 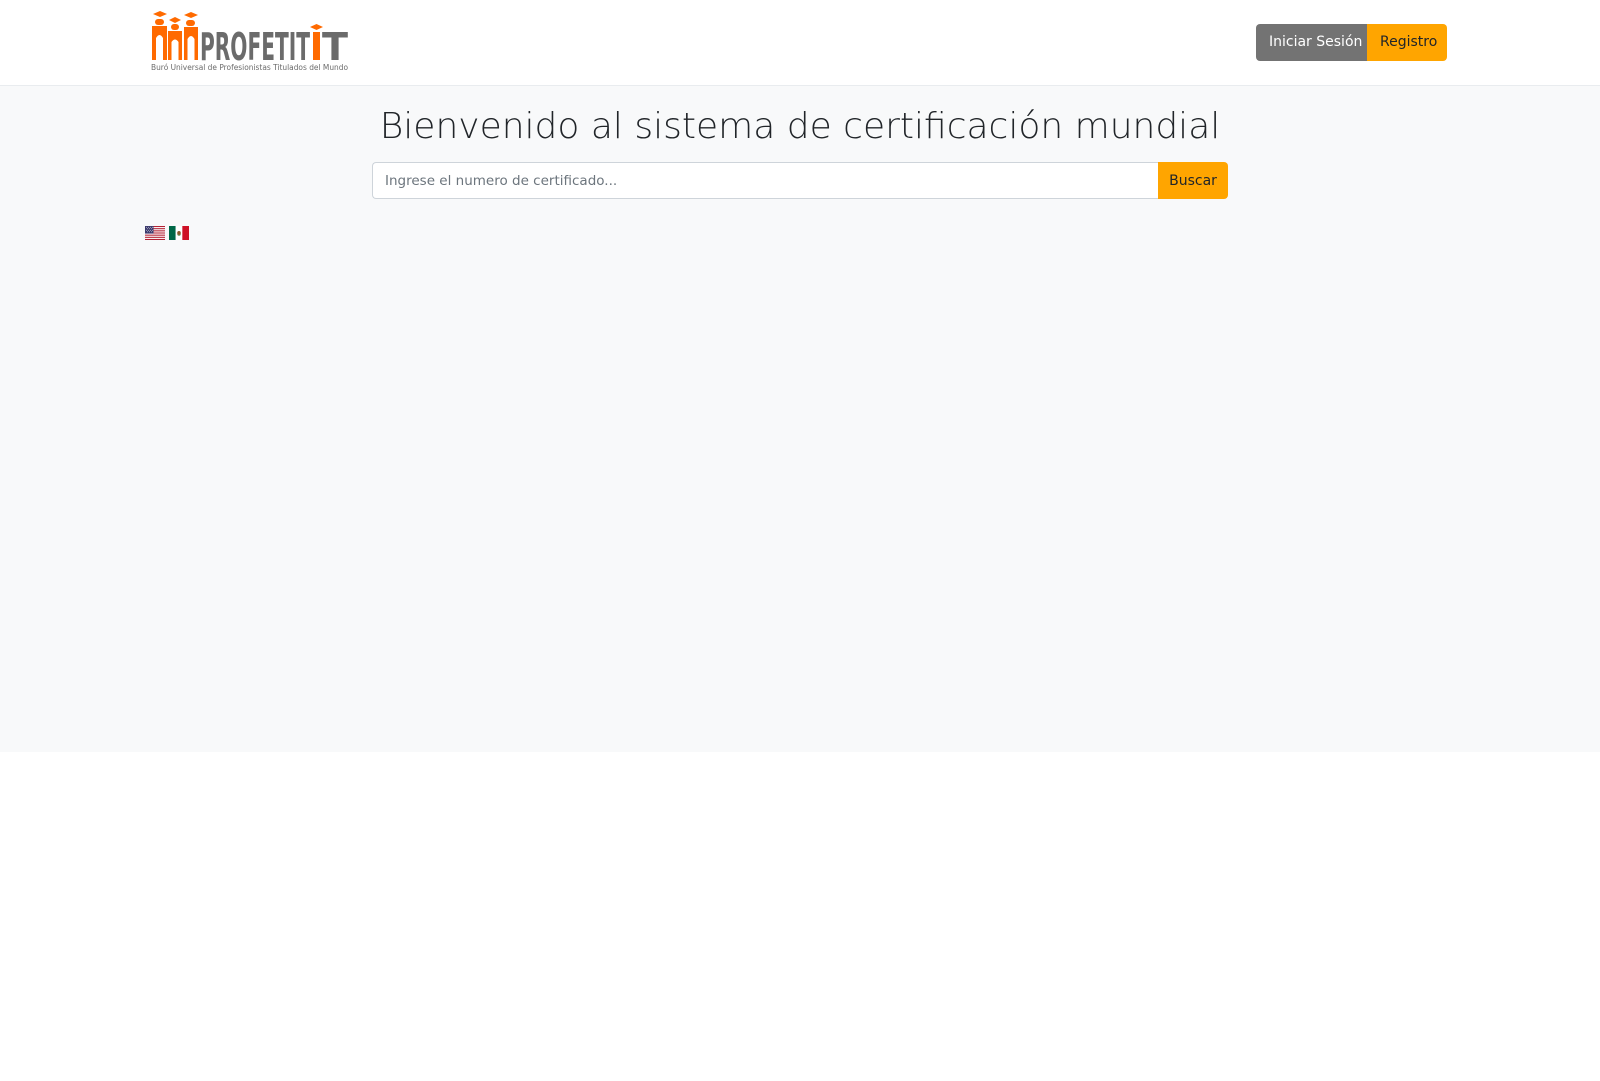 I want to click on mexico-flag-icon, so click(x=179, y=233).